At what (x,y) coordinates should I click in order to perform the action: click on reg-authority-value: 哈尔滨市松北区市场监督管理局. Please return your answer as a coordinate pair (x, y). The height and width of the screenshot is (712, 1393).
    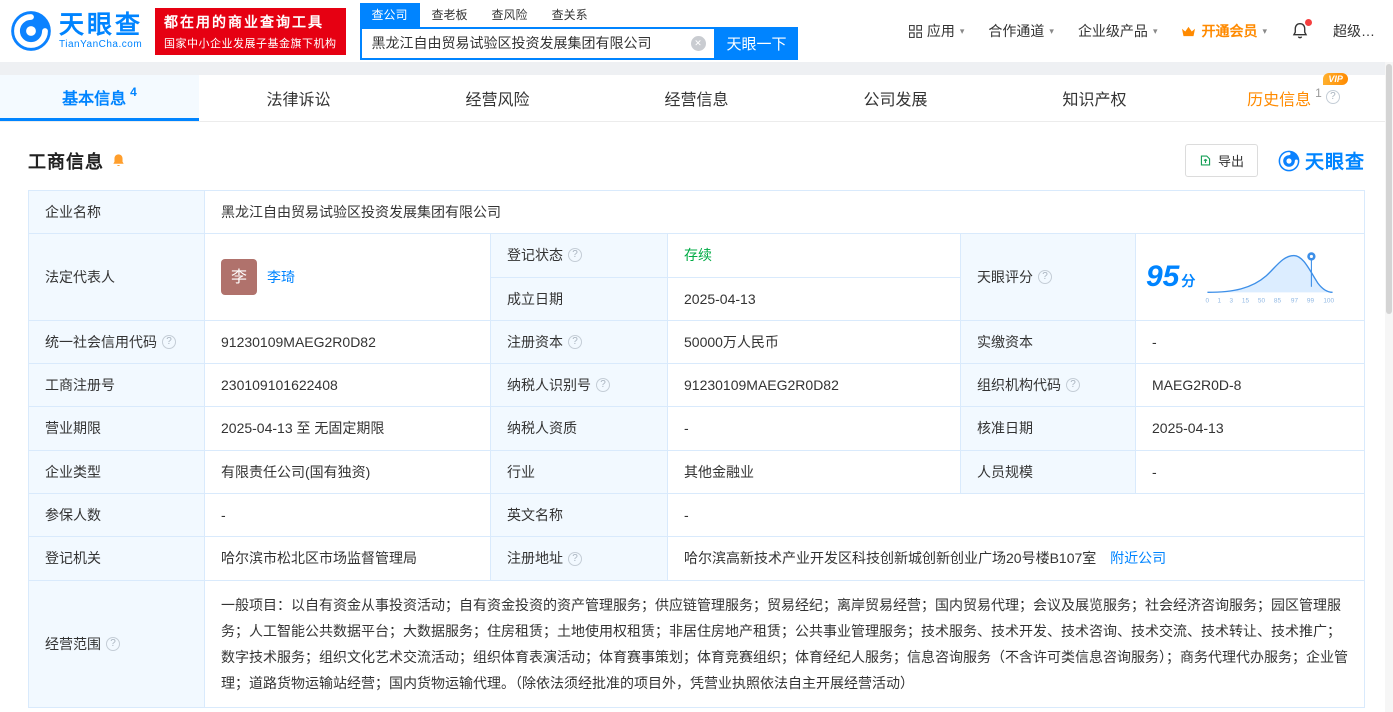
    Looking at the image, I should click on (347, 558).